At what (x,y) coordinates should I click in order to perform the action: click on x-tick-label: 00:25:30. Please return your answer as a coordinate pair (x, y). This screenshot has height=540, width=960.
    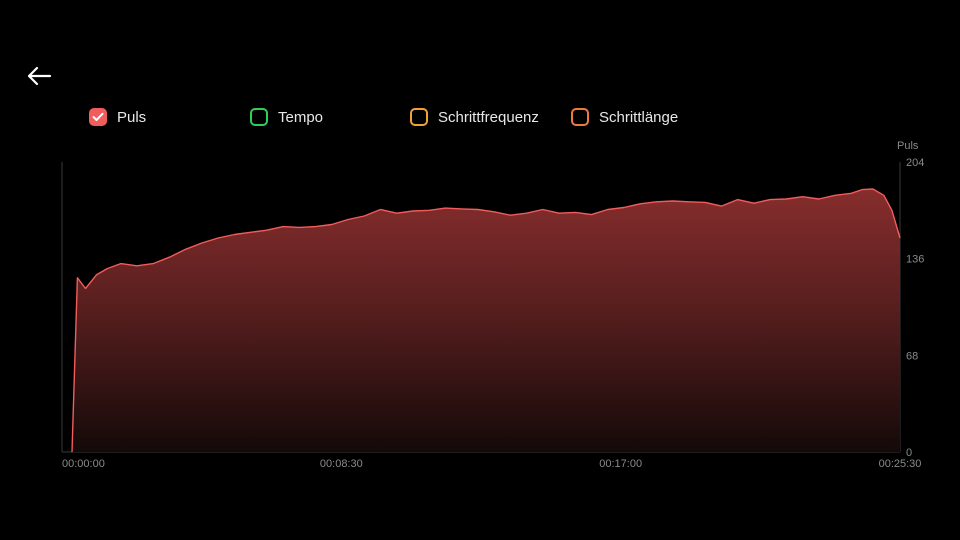
    Looking at the image, I should click on (900, 464).